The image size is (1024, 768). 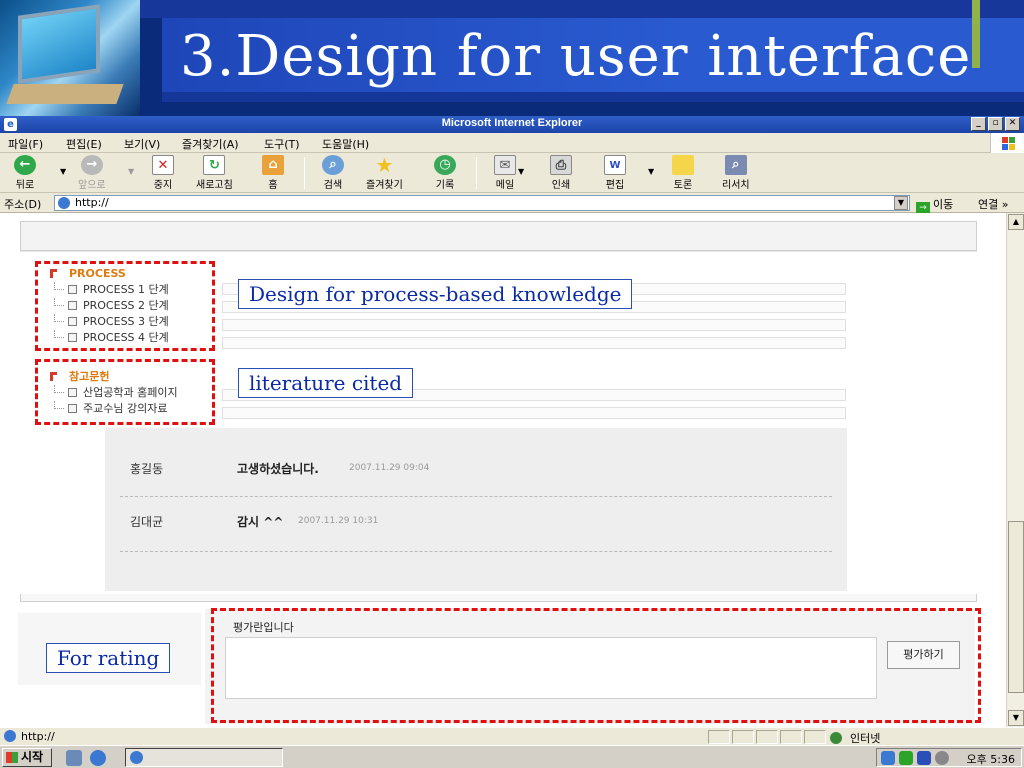 What do you see at coordinates (1016, 718) in the screenshot?
I see `scroll-down-icon: ▼` at bounding box center [1016, 718].